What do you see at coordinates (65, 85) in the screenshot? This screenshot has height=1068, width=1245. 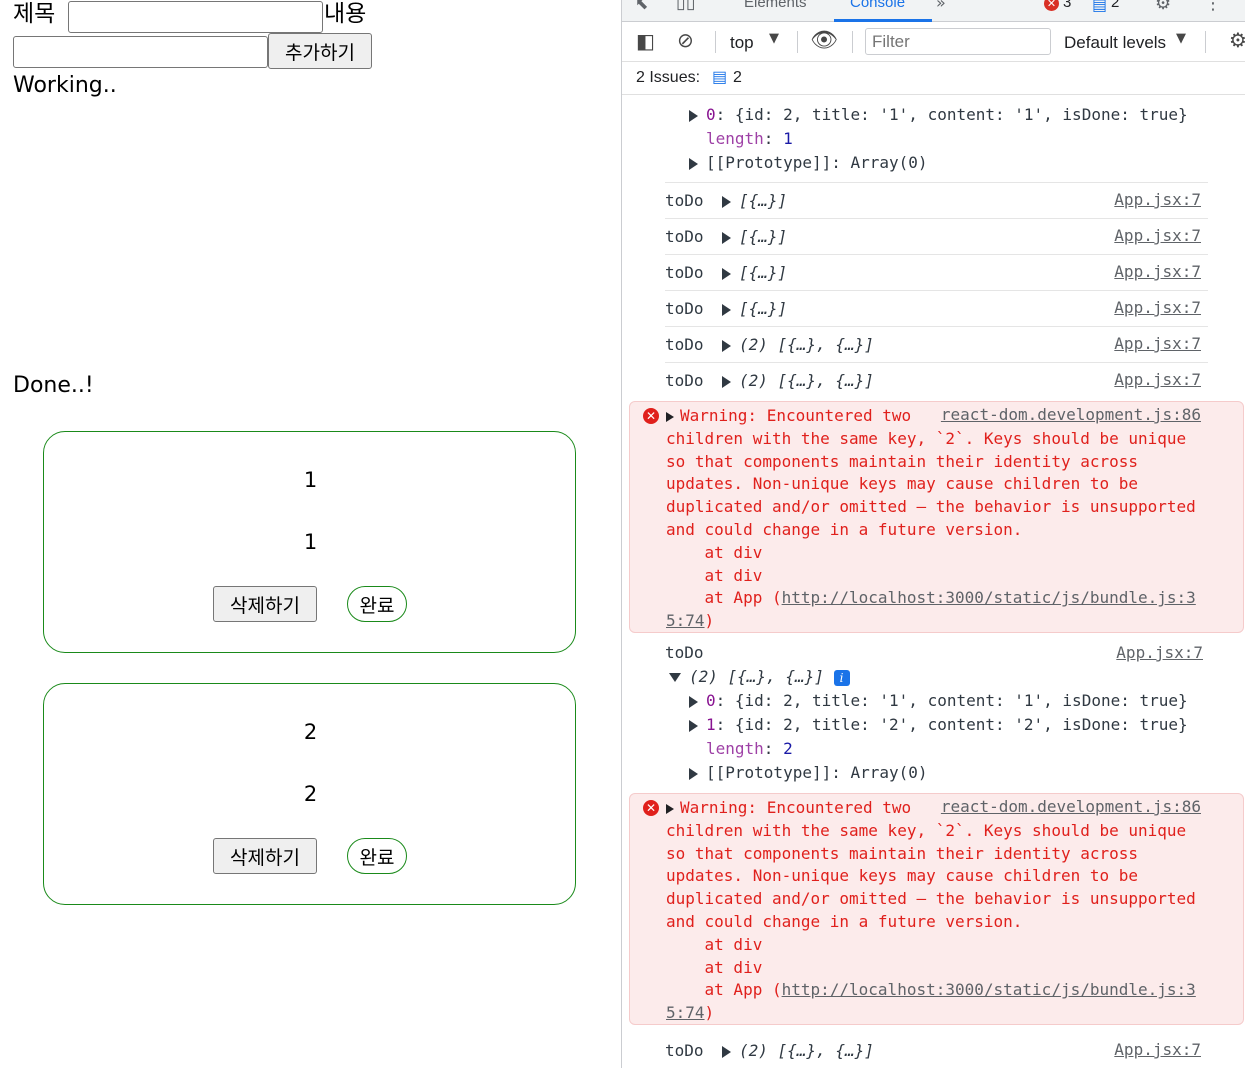 I see `working-heading: Working..` at bounding box center [65, 85].